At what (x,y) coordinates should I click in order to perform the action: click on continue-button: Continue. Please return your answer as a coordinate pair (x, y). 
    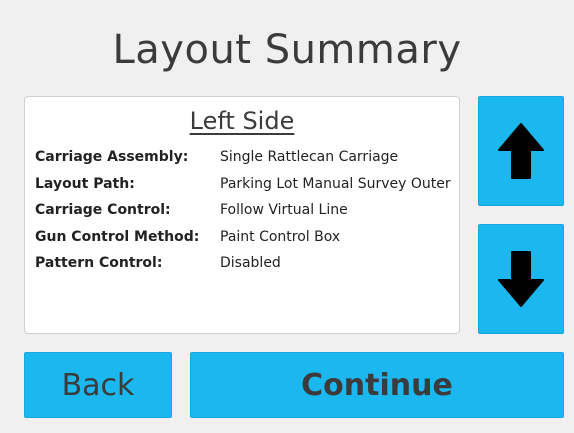
    Looking at the image, I should click on (377, 385).